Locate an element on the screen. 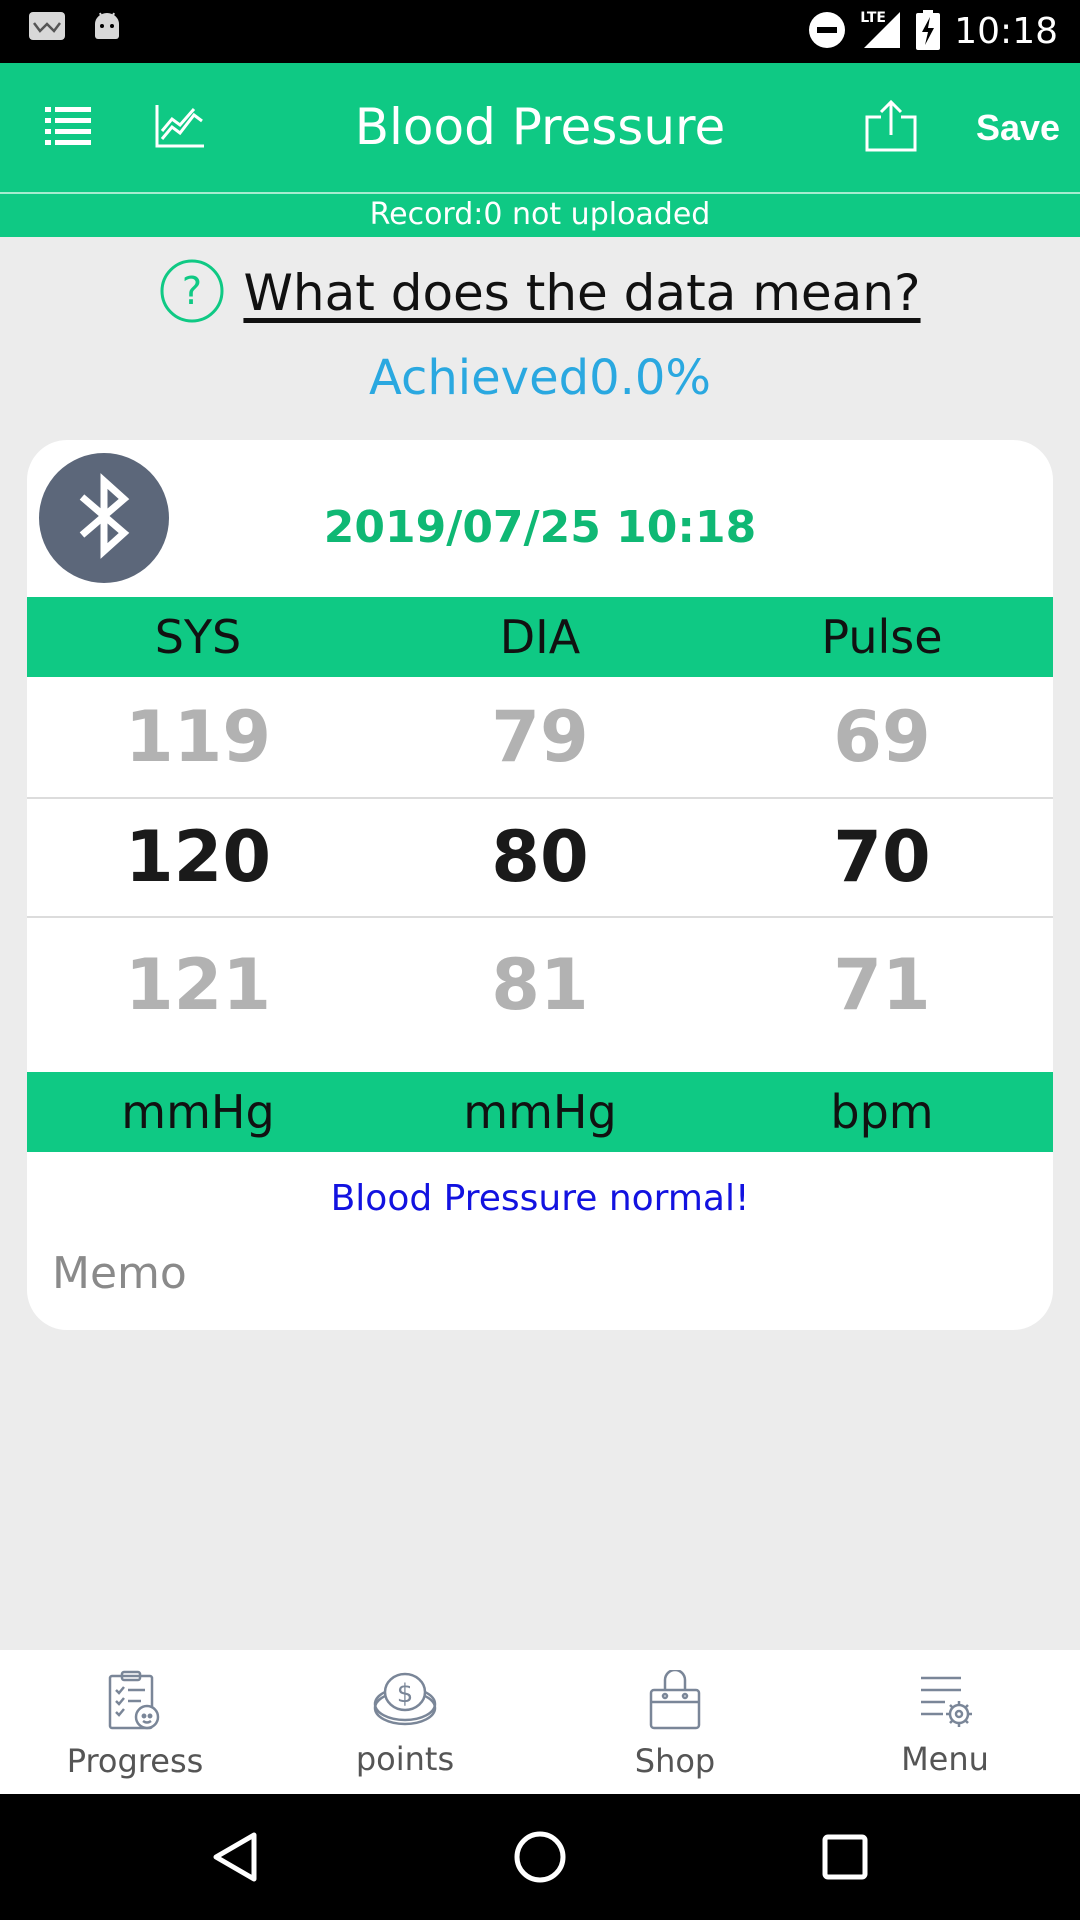 The image size is (1080, 1920). coins-icon: $ is located at coordinates (405, 1702).